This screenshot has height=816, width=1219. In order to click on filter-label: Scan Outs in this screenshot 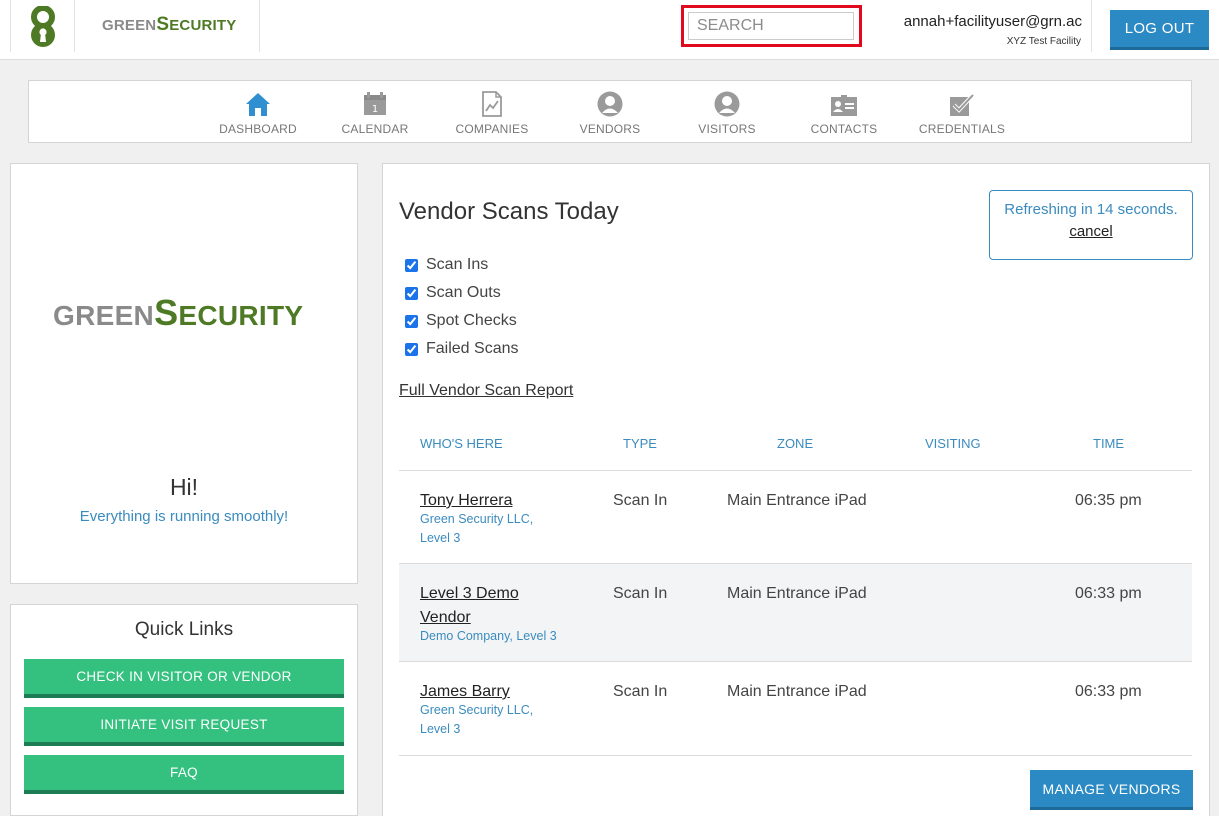, I will do `click(463, 292)`.